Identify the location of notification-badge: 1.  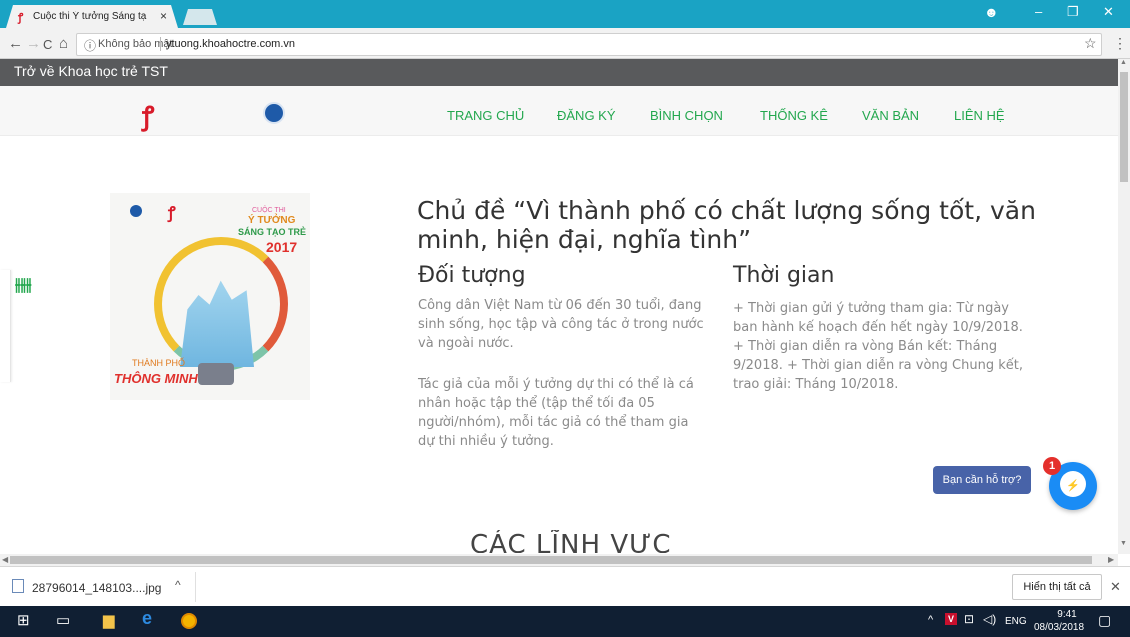
(1052, 466).